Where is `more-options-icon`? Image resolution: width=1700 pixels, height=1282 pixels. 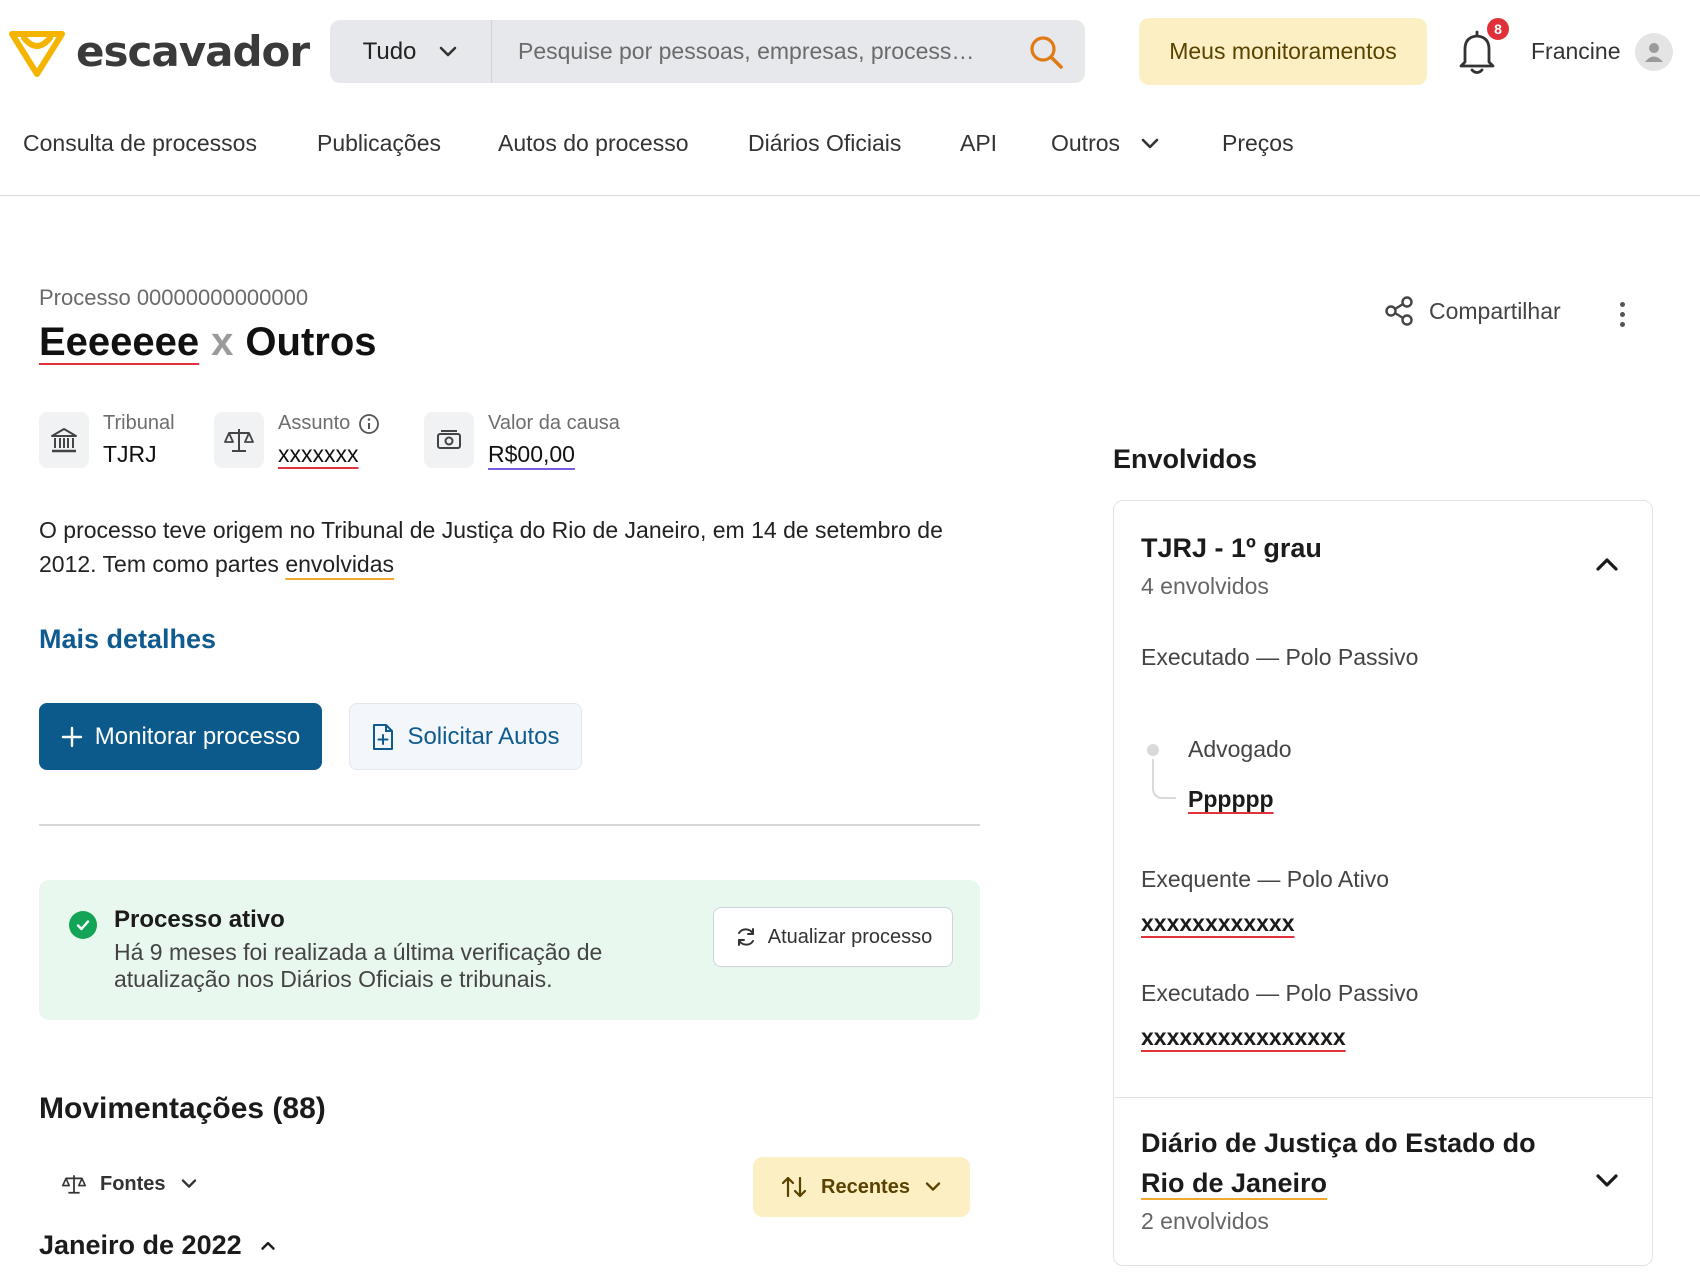 more-options-icon is located at coordinates (1622, 314).